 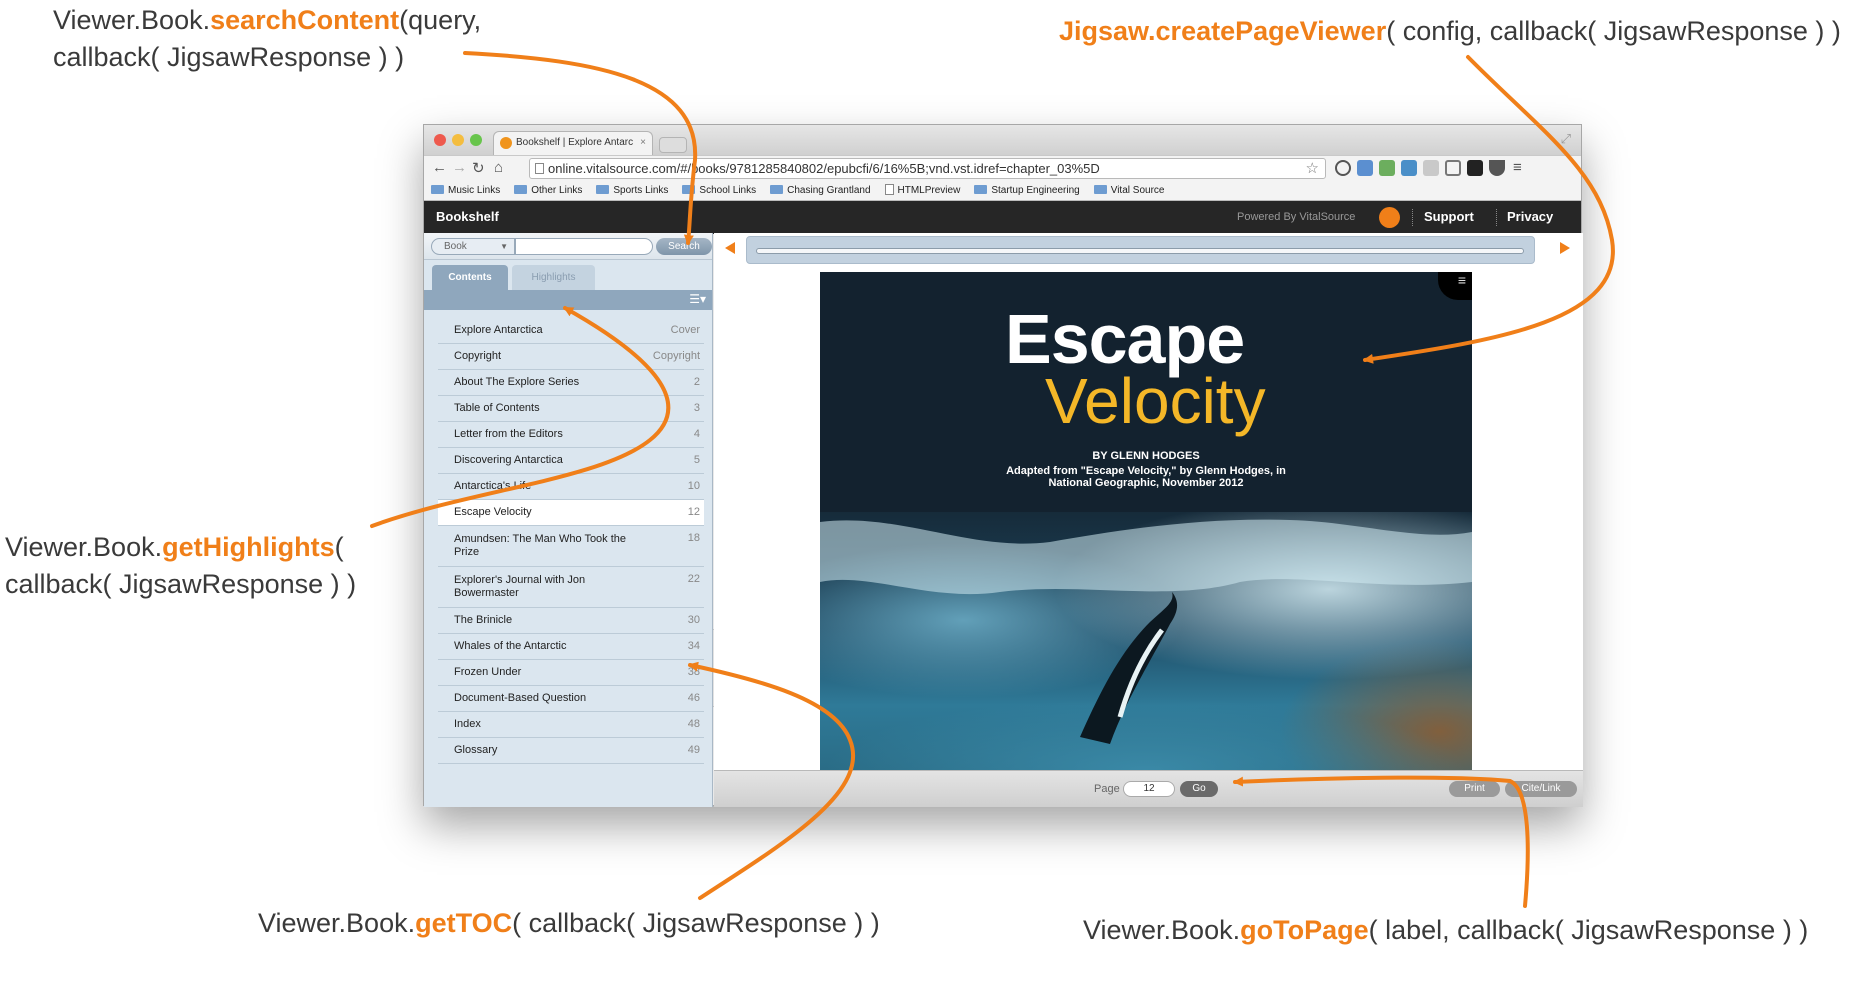 What do you see at coordinates (467, 724) in the screenshot?
I see `toc-item-title: Index` at bounding box center [467, 724].